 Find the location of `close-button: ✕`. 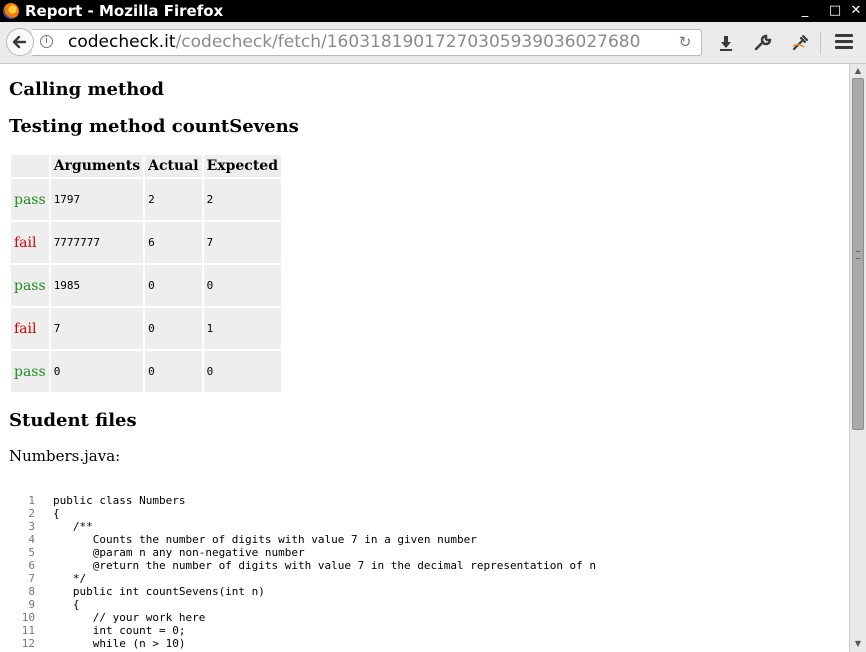

close-button: ✕ is located at coordinates (856, 11).